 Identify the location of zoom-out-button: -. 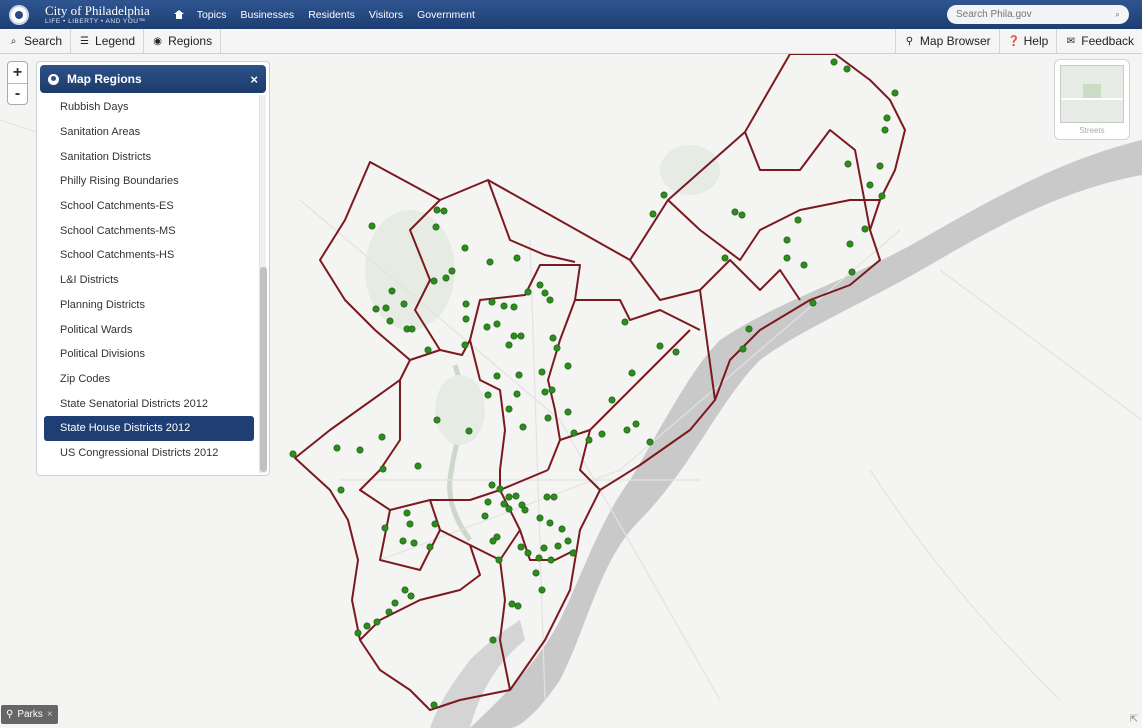
(17, 93).